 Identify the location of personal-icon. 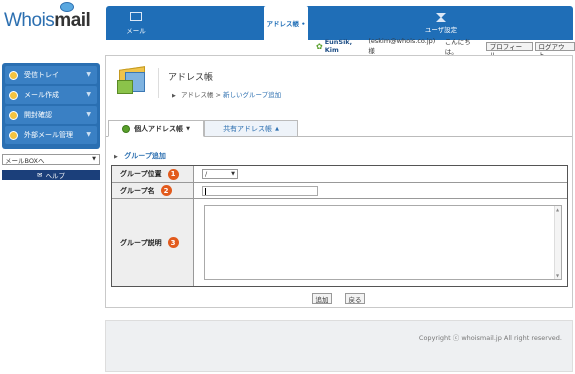
(126, 128).